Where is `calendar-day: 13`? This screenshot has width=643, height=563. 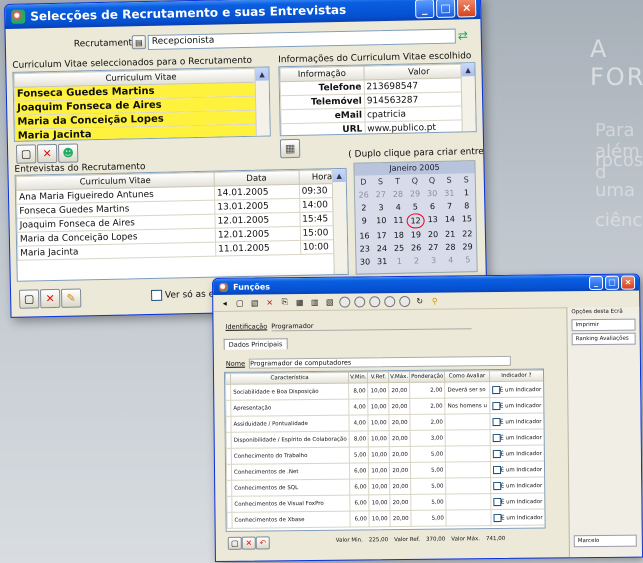 calendar-day: 13 is located at coordinates (432, 219).